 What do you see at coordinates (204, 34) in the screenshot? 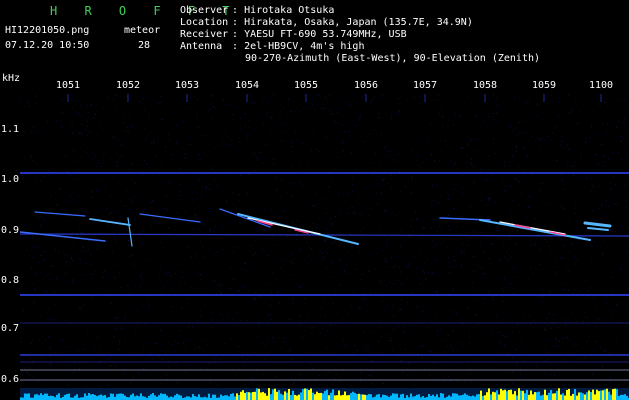
I see `receiver-label: Receiver` at bounding box center [204, 34].